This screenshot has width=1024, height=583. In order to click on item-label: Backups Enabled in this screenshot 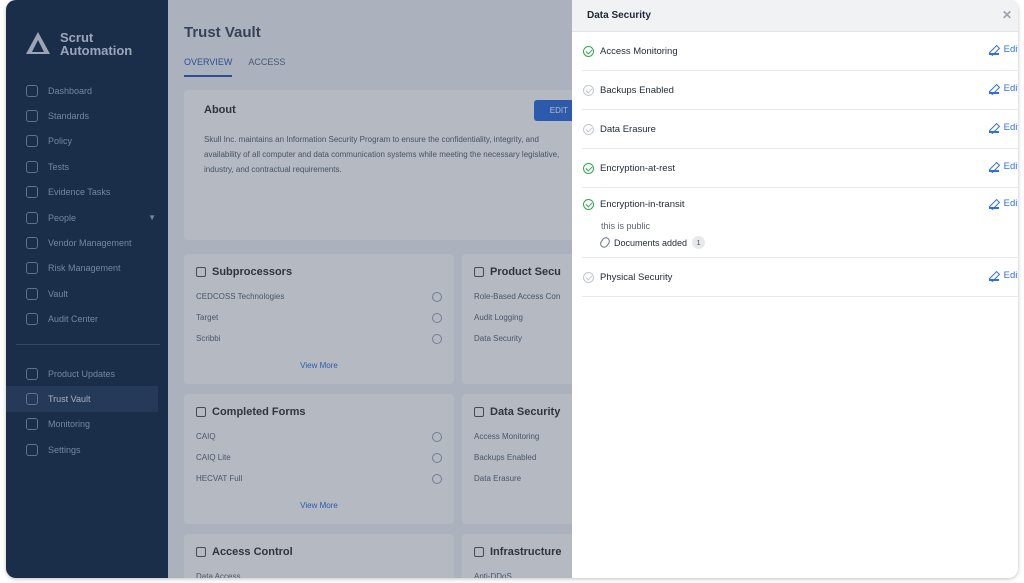, I will do `click(637, 90)`.